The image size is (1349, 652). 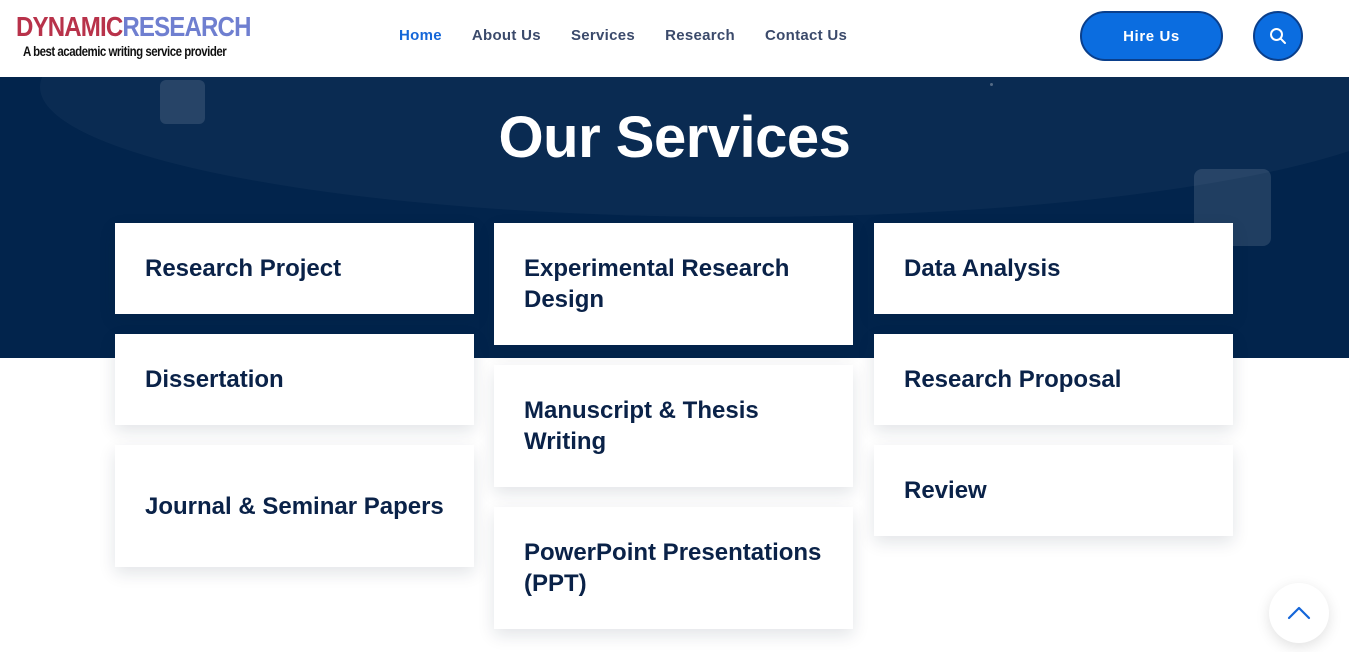 I want to click on service-card-label: Dissertation, so click(x=214, y=379).